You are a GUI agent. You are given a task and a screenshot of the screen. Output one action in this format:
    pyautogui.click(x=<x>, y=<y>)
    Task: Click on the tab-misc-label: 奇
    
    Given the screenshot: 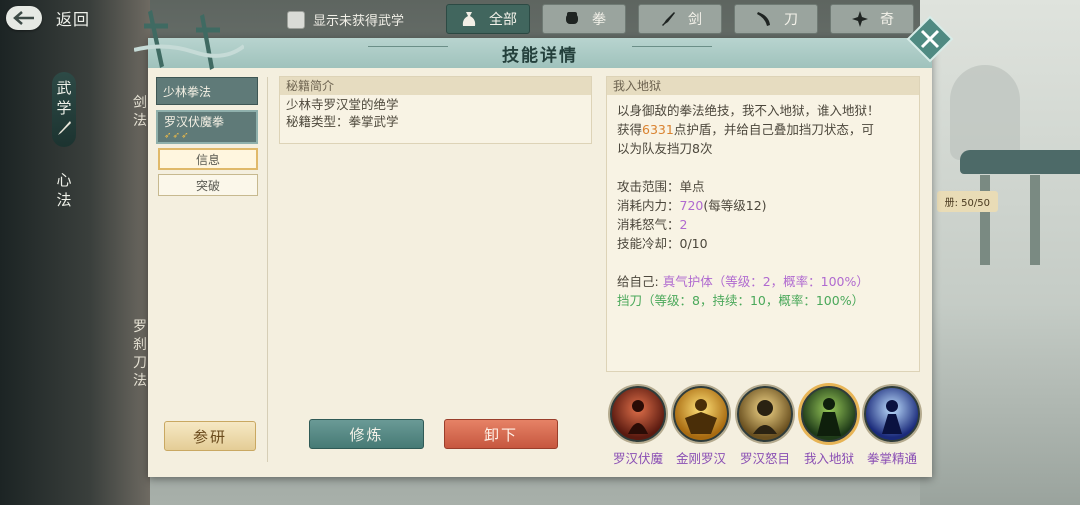 What is the action you would take?
    pyautogui.click(x=887, y=20)
    